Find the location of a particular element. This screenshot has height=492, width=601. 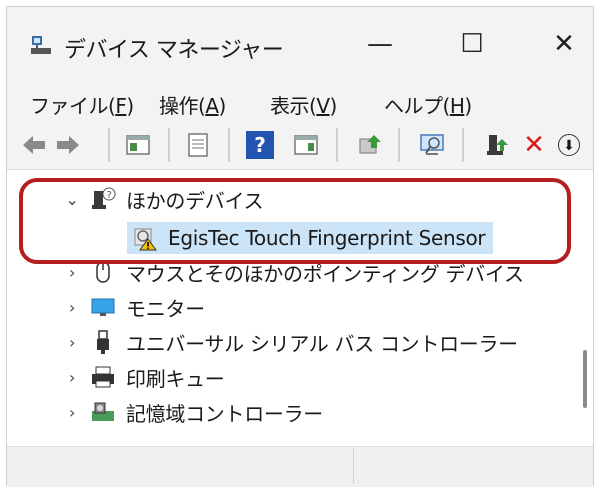

properties-icon is located at coordinates (198, 145).